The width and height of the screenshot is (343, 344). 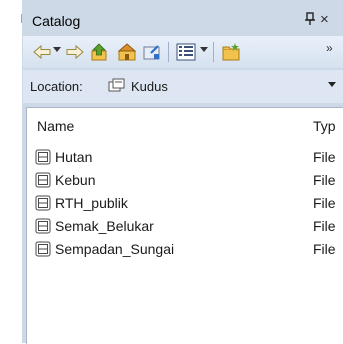 What do you see at coordinates (149, 86) in the screenshot?
I see `location-value: Kudus` at bounding box center [149, 86].